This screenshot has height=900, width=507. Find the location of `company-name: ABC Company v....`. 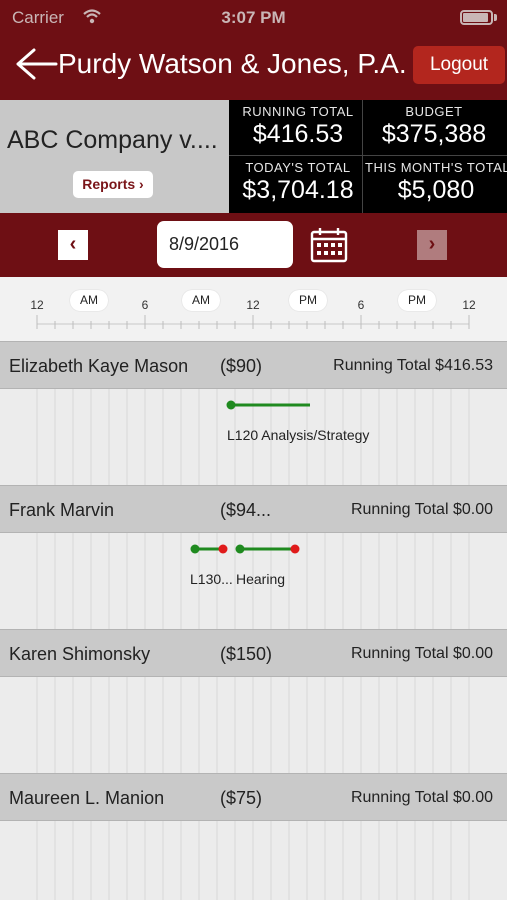

company-name: ABC Company v.... is located at coordinates (112, 140).